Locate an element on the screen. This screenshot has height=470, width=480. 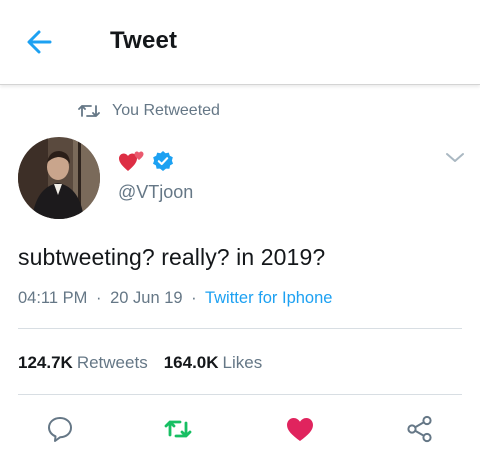
back-button is located at coordinates (40, 42).